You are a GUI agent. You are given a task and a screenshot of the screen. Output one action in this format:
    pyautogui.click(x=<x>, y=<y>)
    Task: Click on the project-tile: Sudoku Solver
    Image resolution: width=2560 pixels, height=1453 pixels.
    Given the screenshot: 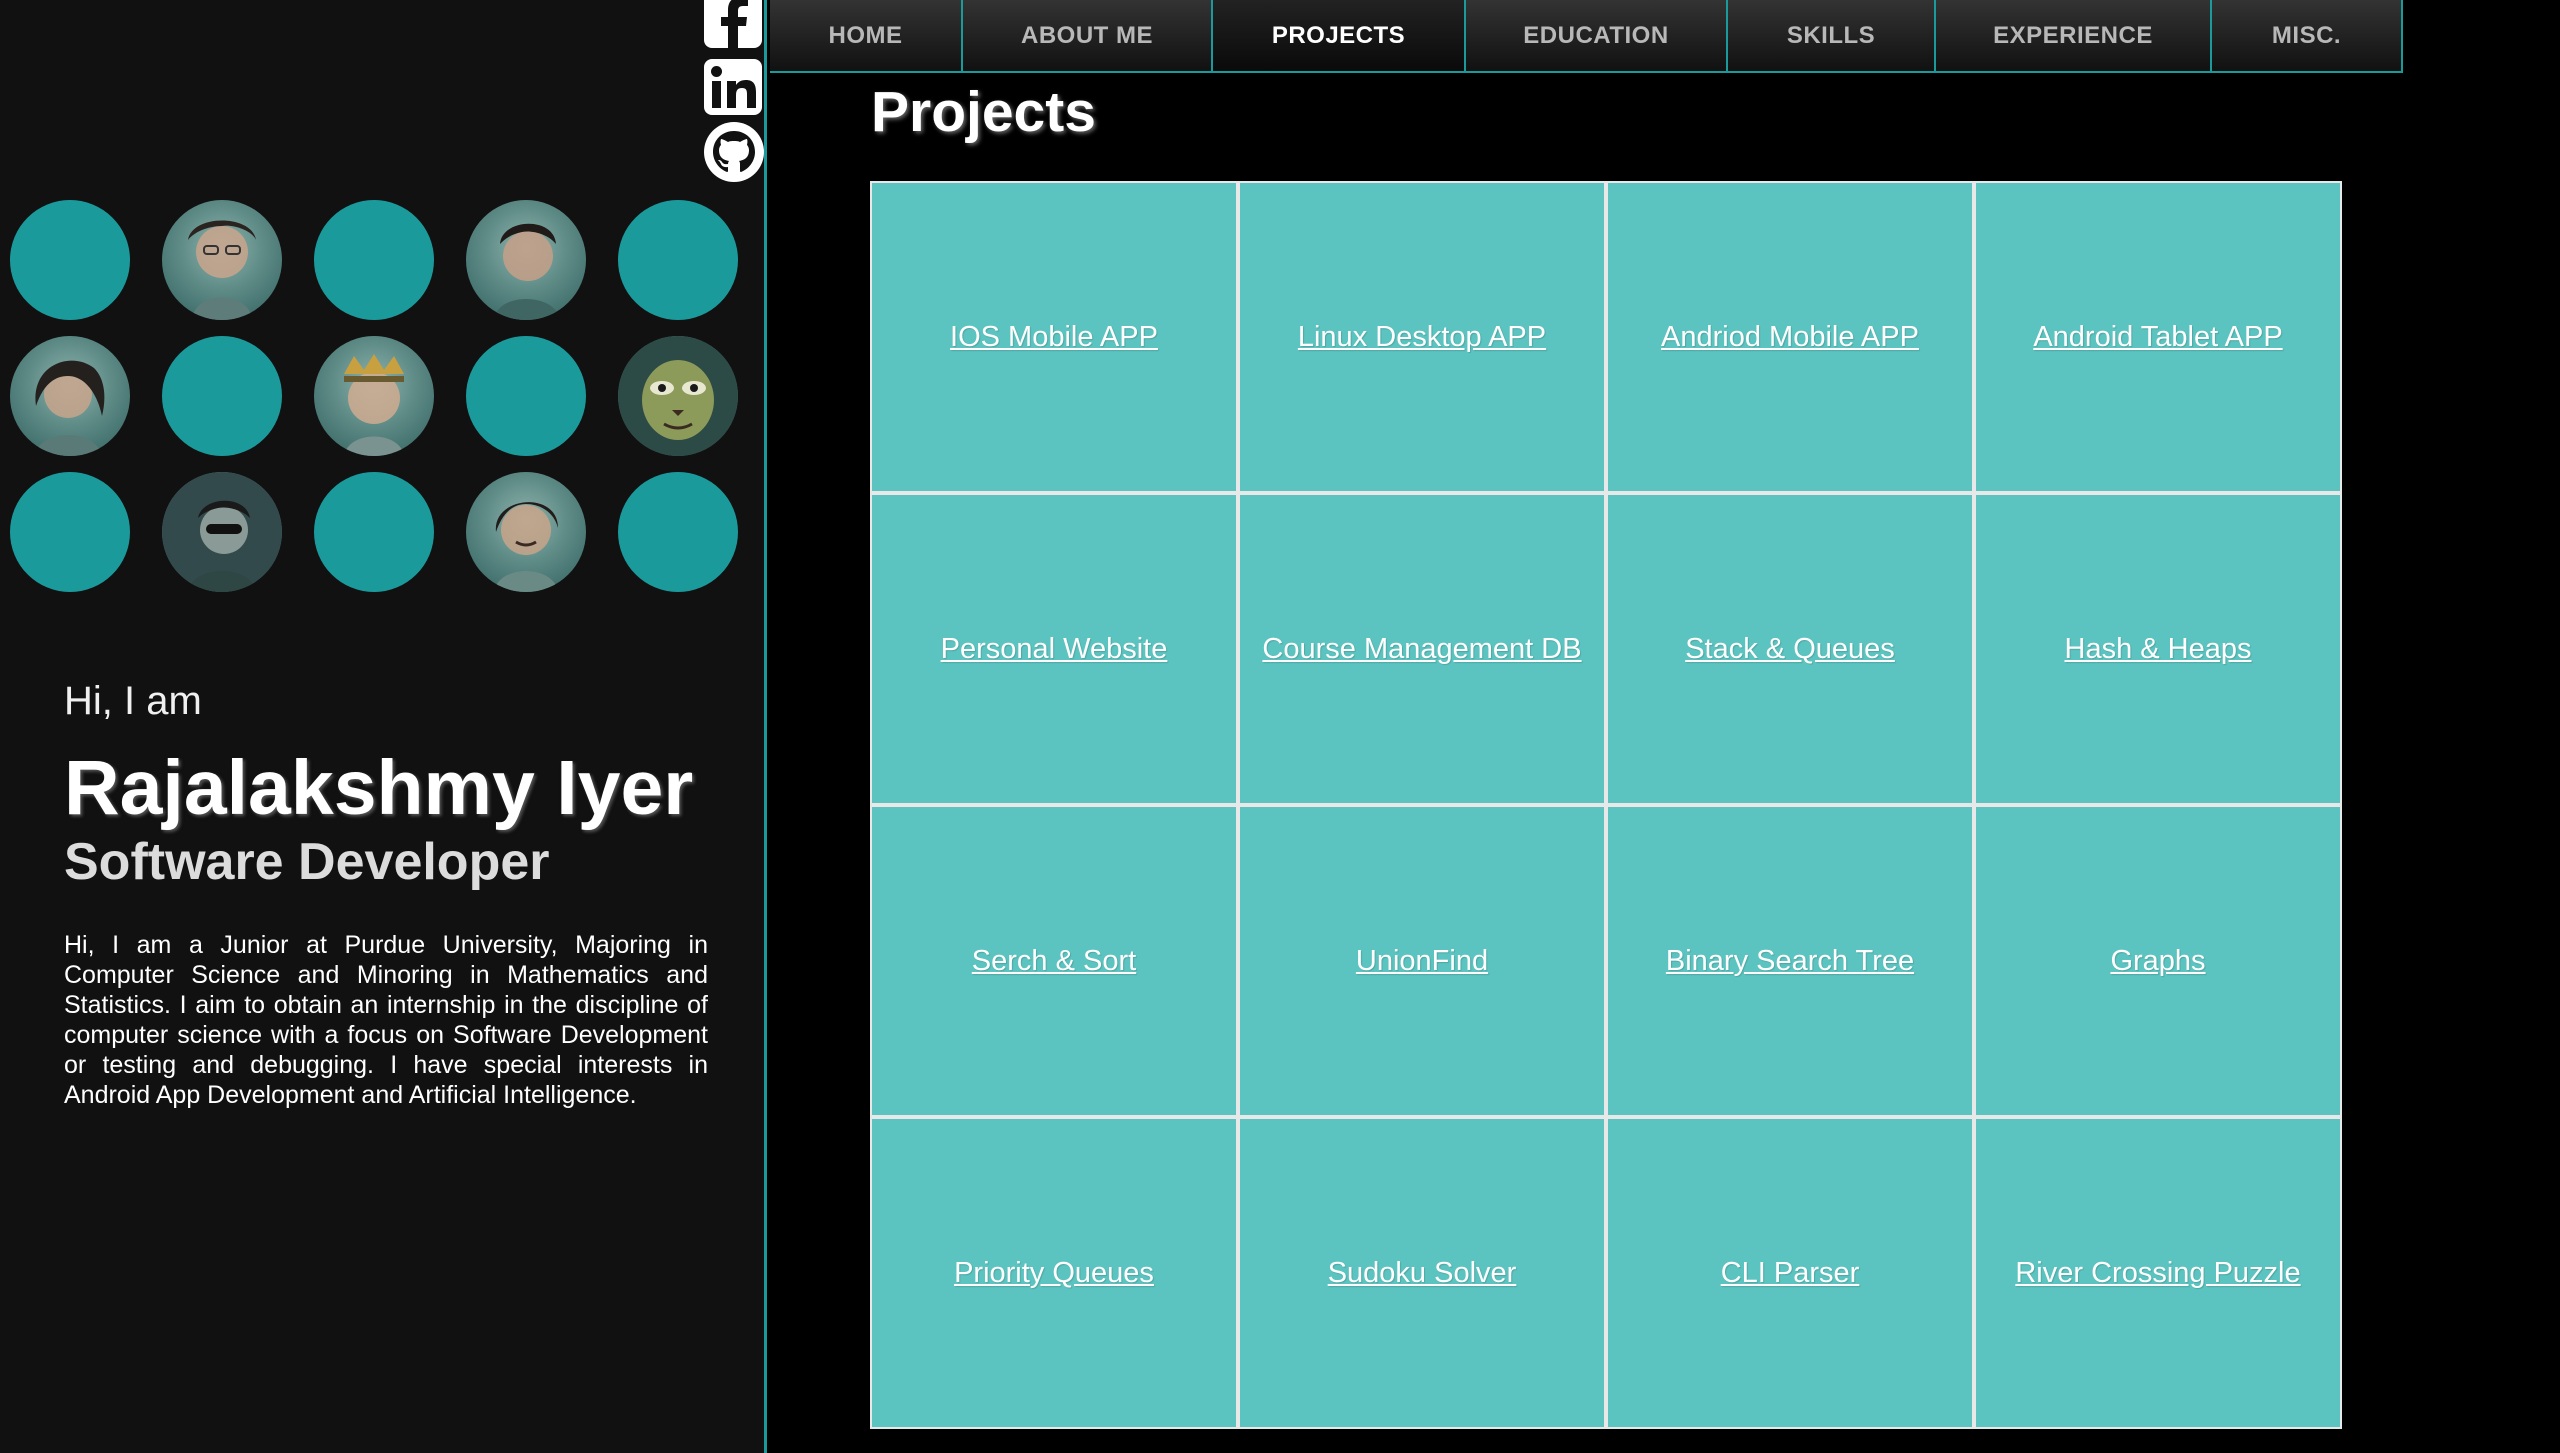 What is the action you would take?
    pyautogui.click(x=1422, y=1273)
    